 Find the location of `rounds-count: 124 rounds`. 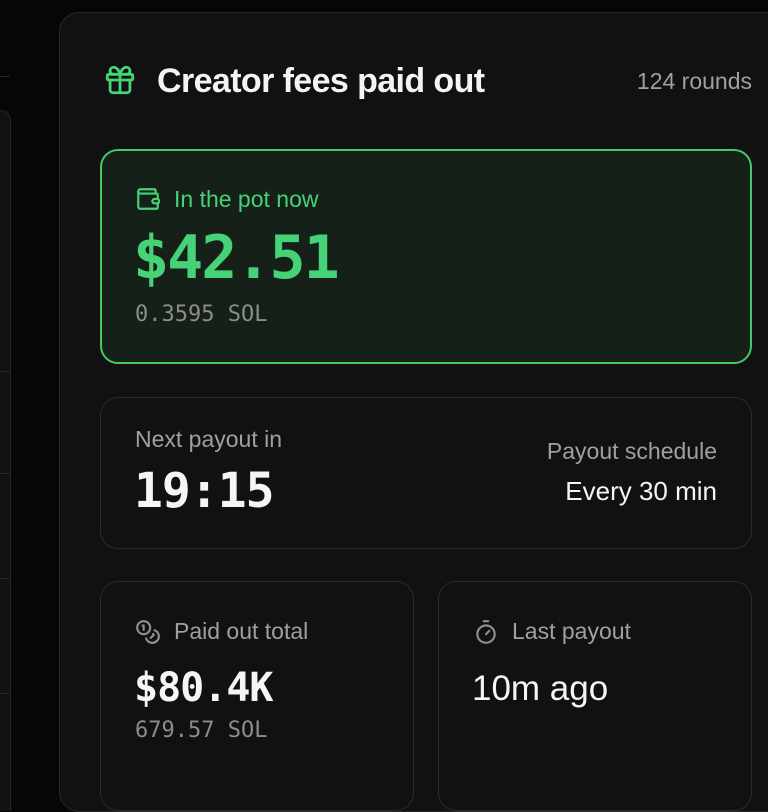

rounds-count: 124 rounds is located at coordinates (694, 81).